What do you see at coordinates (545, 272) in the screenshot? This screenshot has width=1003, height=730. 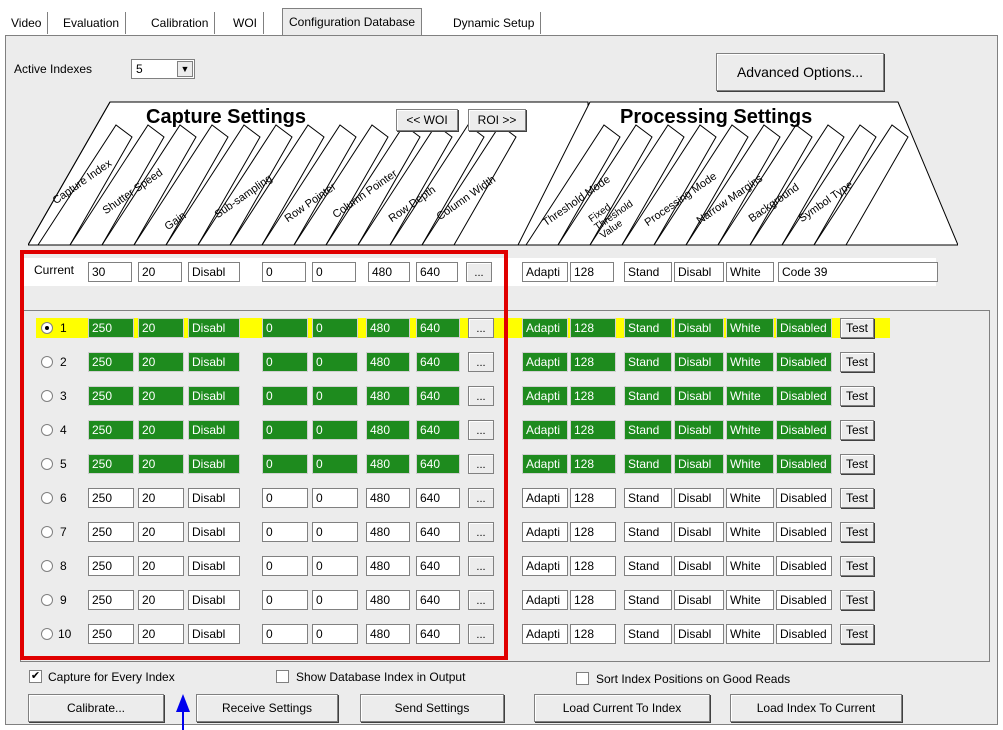 I see `current-threshold-mode: Adapti` at bounding box center [545, 272].